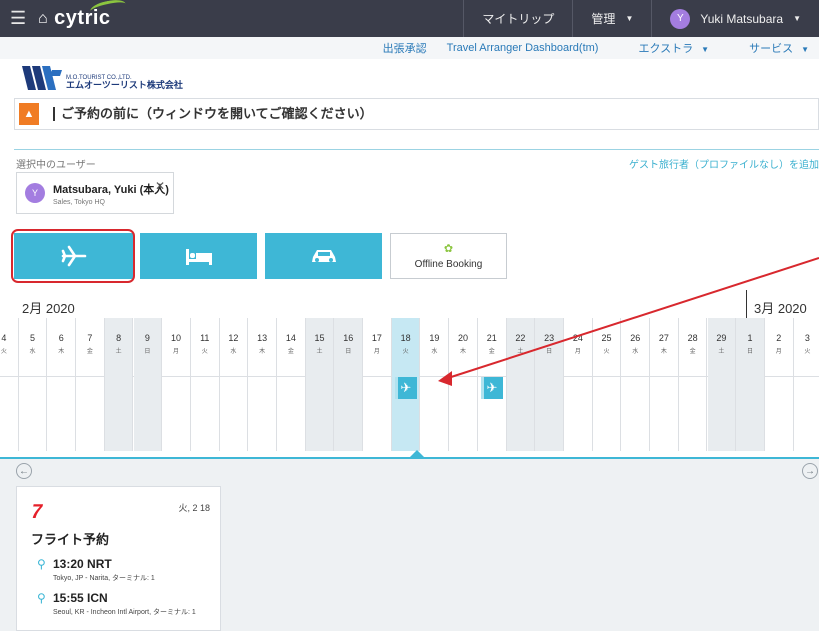  What do you see at coordinates (628, 321) in the screenshot?
I see `annotation-arrow` at bounding box center [628, 321].